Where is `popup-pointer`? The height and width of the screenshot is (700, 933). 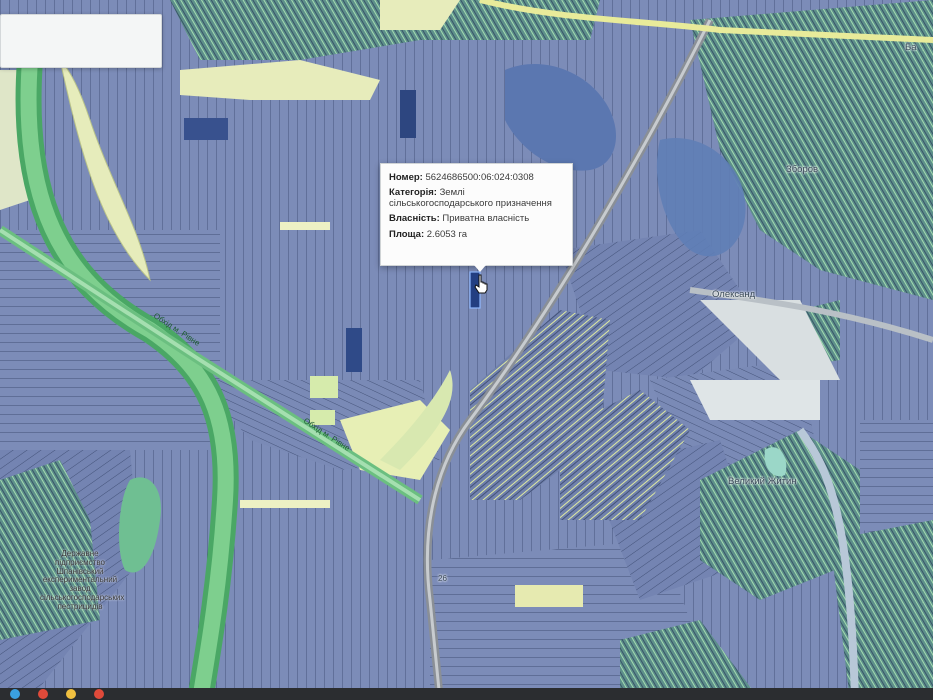
popup-pointer is located at coordinates (480, 268).